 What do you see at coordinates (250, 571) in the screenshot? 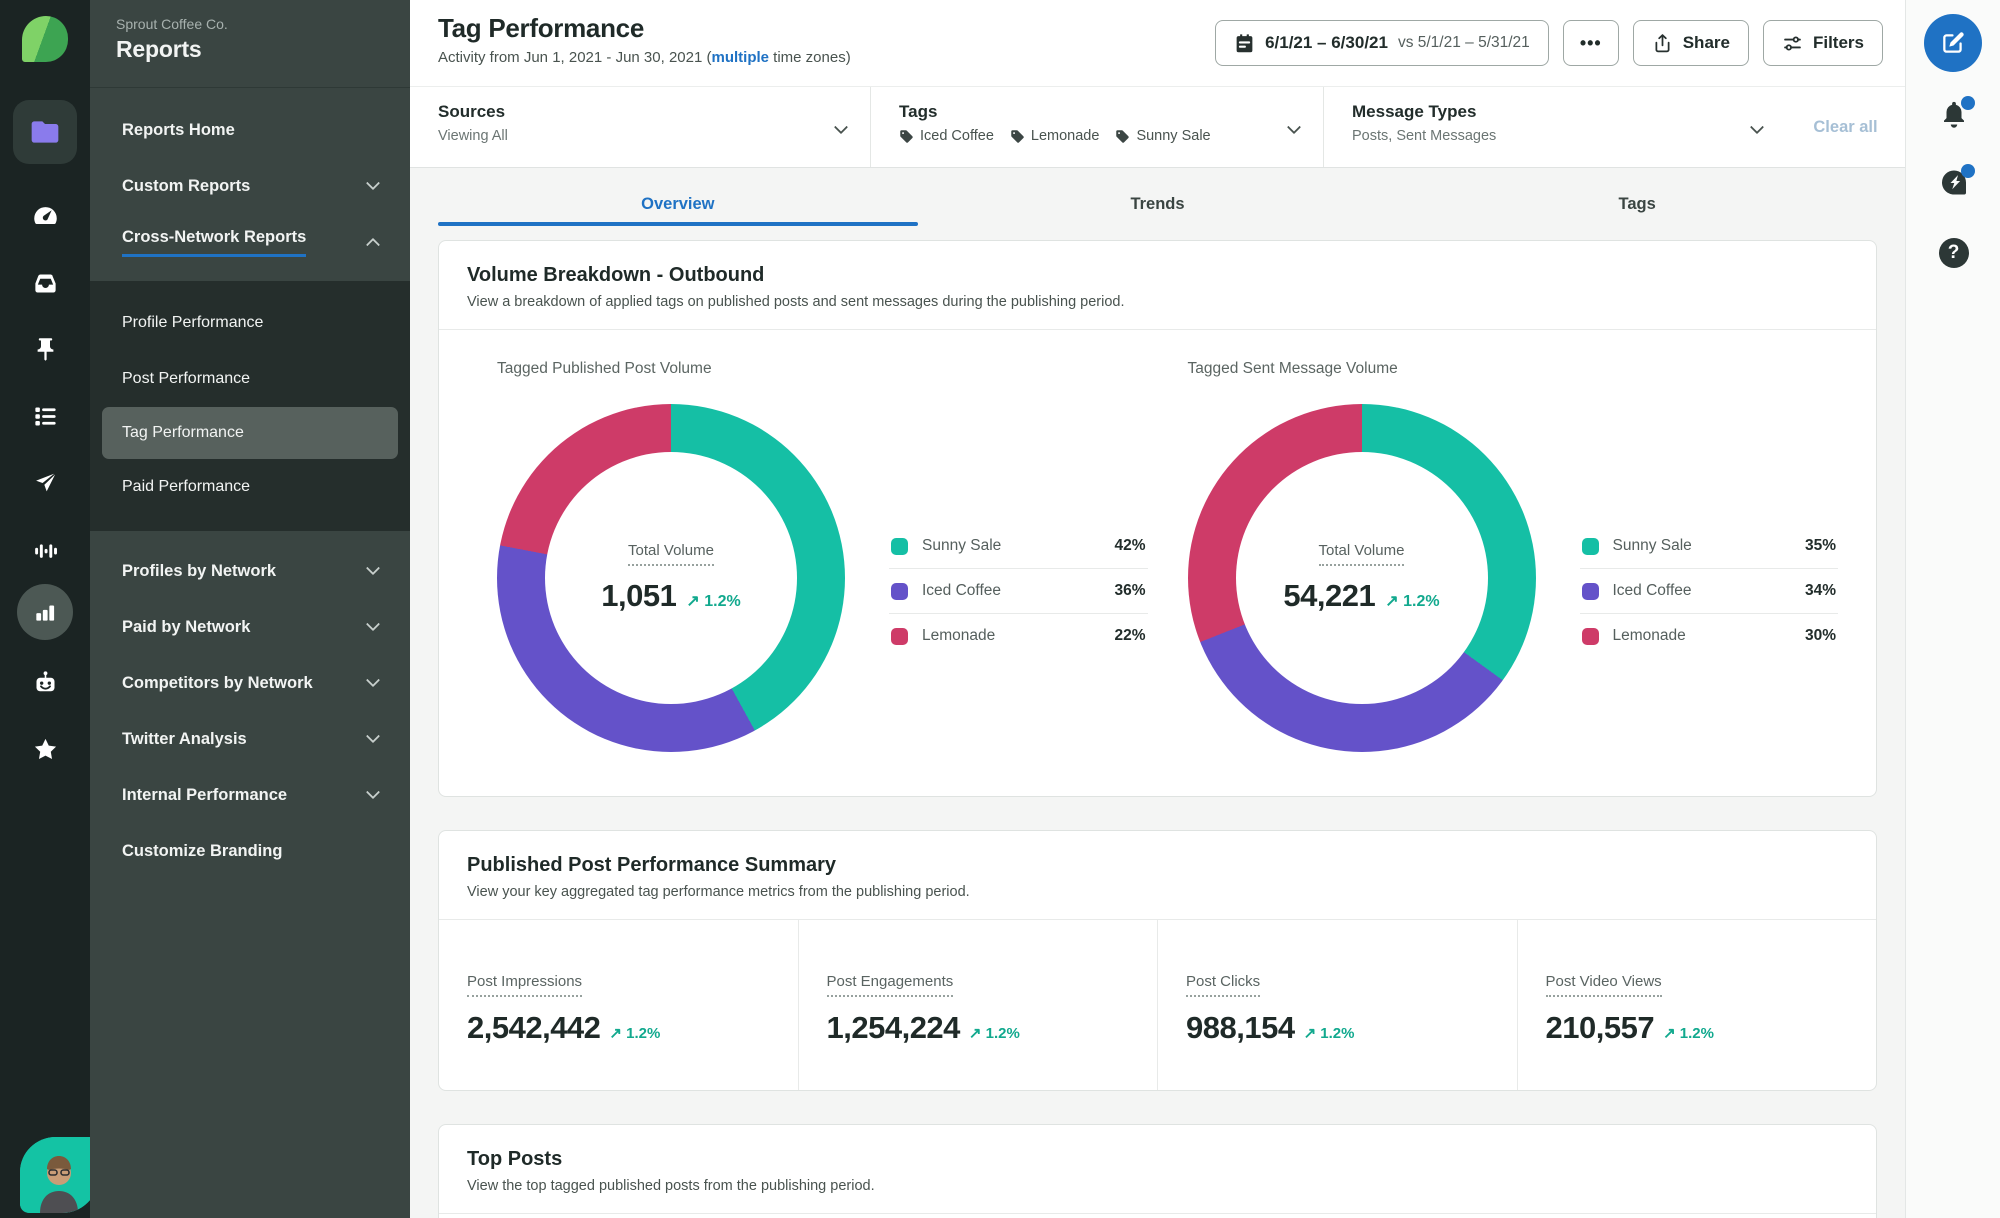
I see `sidebar-item-profiles-by-network: Profiles by Network` at bounding box center [250, 571].